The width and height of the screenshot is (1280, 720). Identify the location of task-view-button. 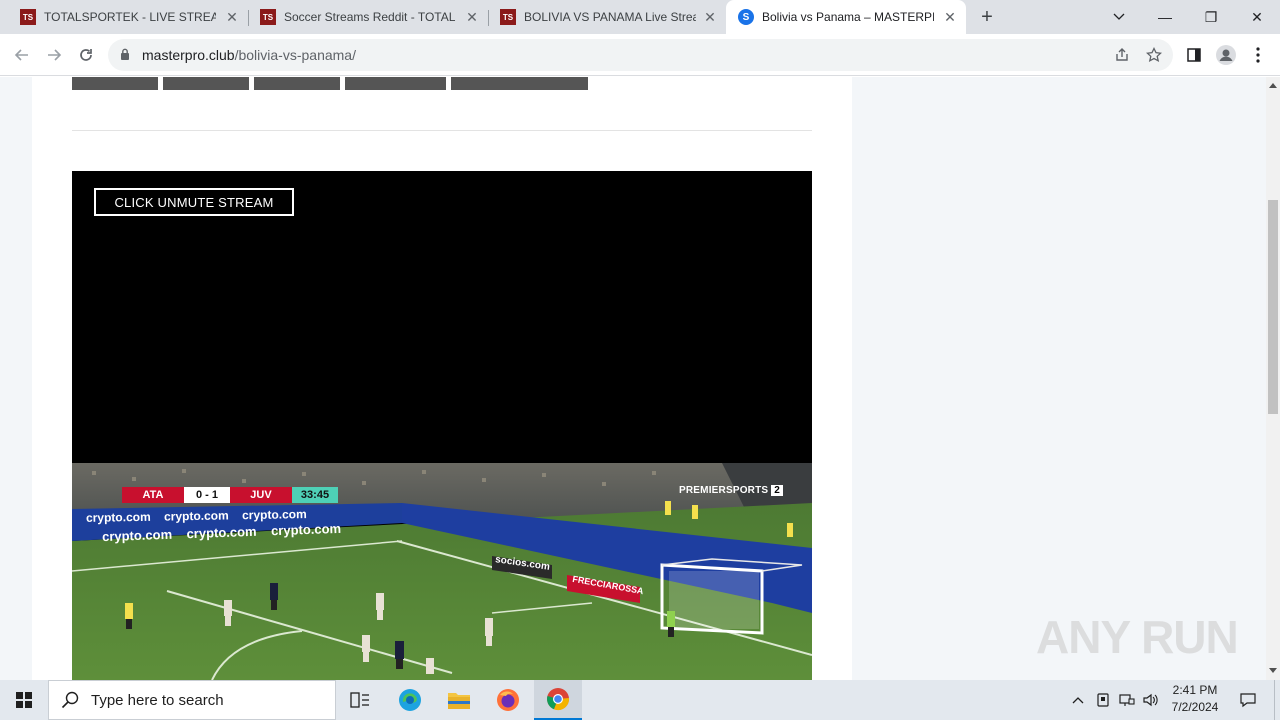
(360, 700).